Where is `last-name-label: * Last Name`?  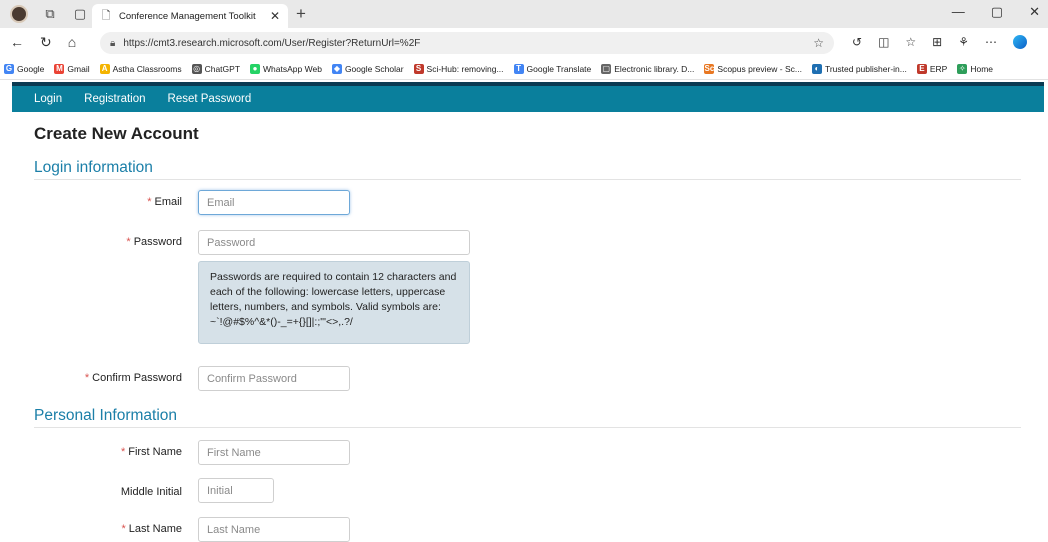
last-name-label: * Last Name is located at coordinates (151, 529).